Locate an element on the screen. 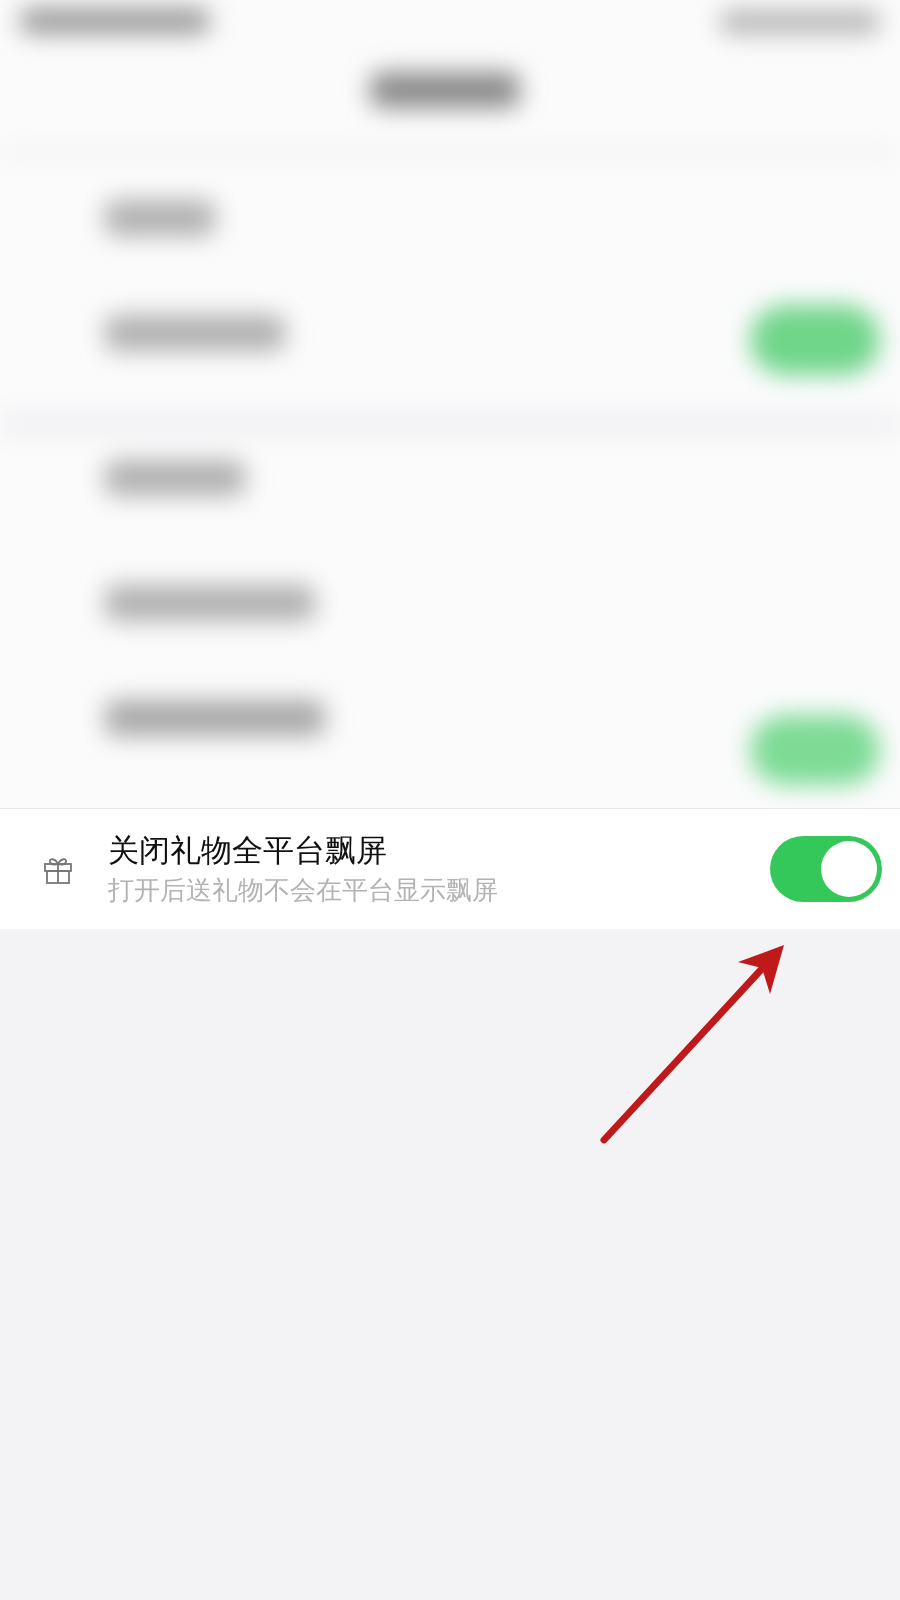 The image size is (900, 1600). setting-description: 打开后送礼物不会在平台显示飘屏 is located at coordinates (303, 890).